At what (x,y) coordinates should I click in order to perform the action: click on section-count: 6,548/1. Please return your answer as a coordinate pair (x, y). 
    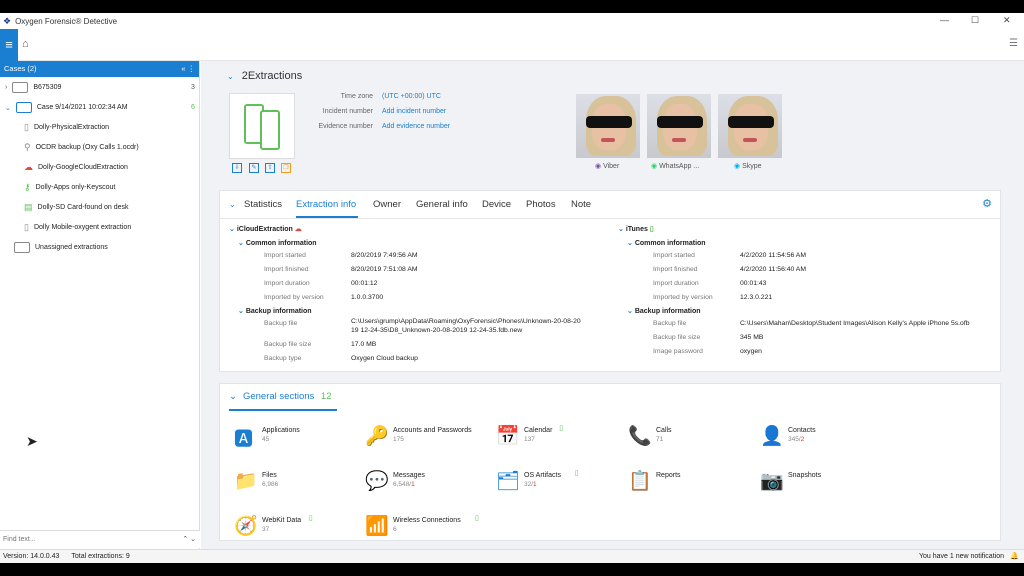
    Looking at the image, I should click on (404, 484).